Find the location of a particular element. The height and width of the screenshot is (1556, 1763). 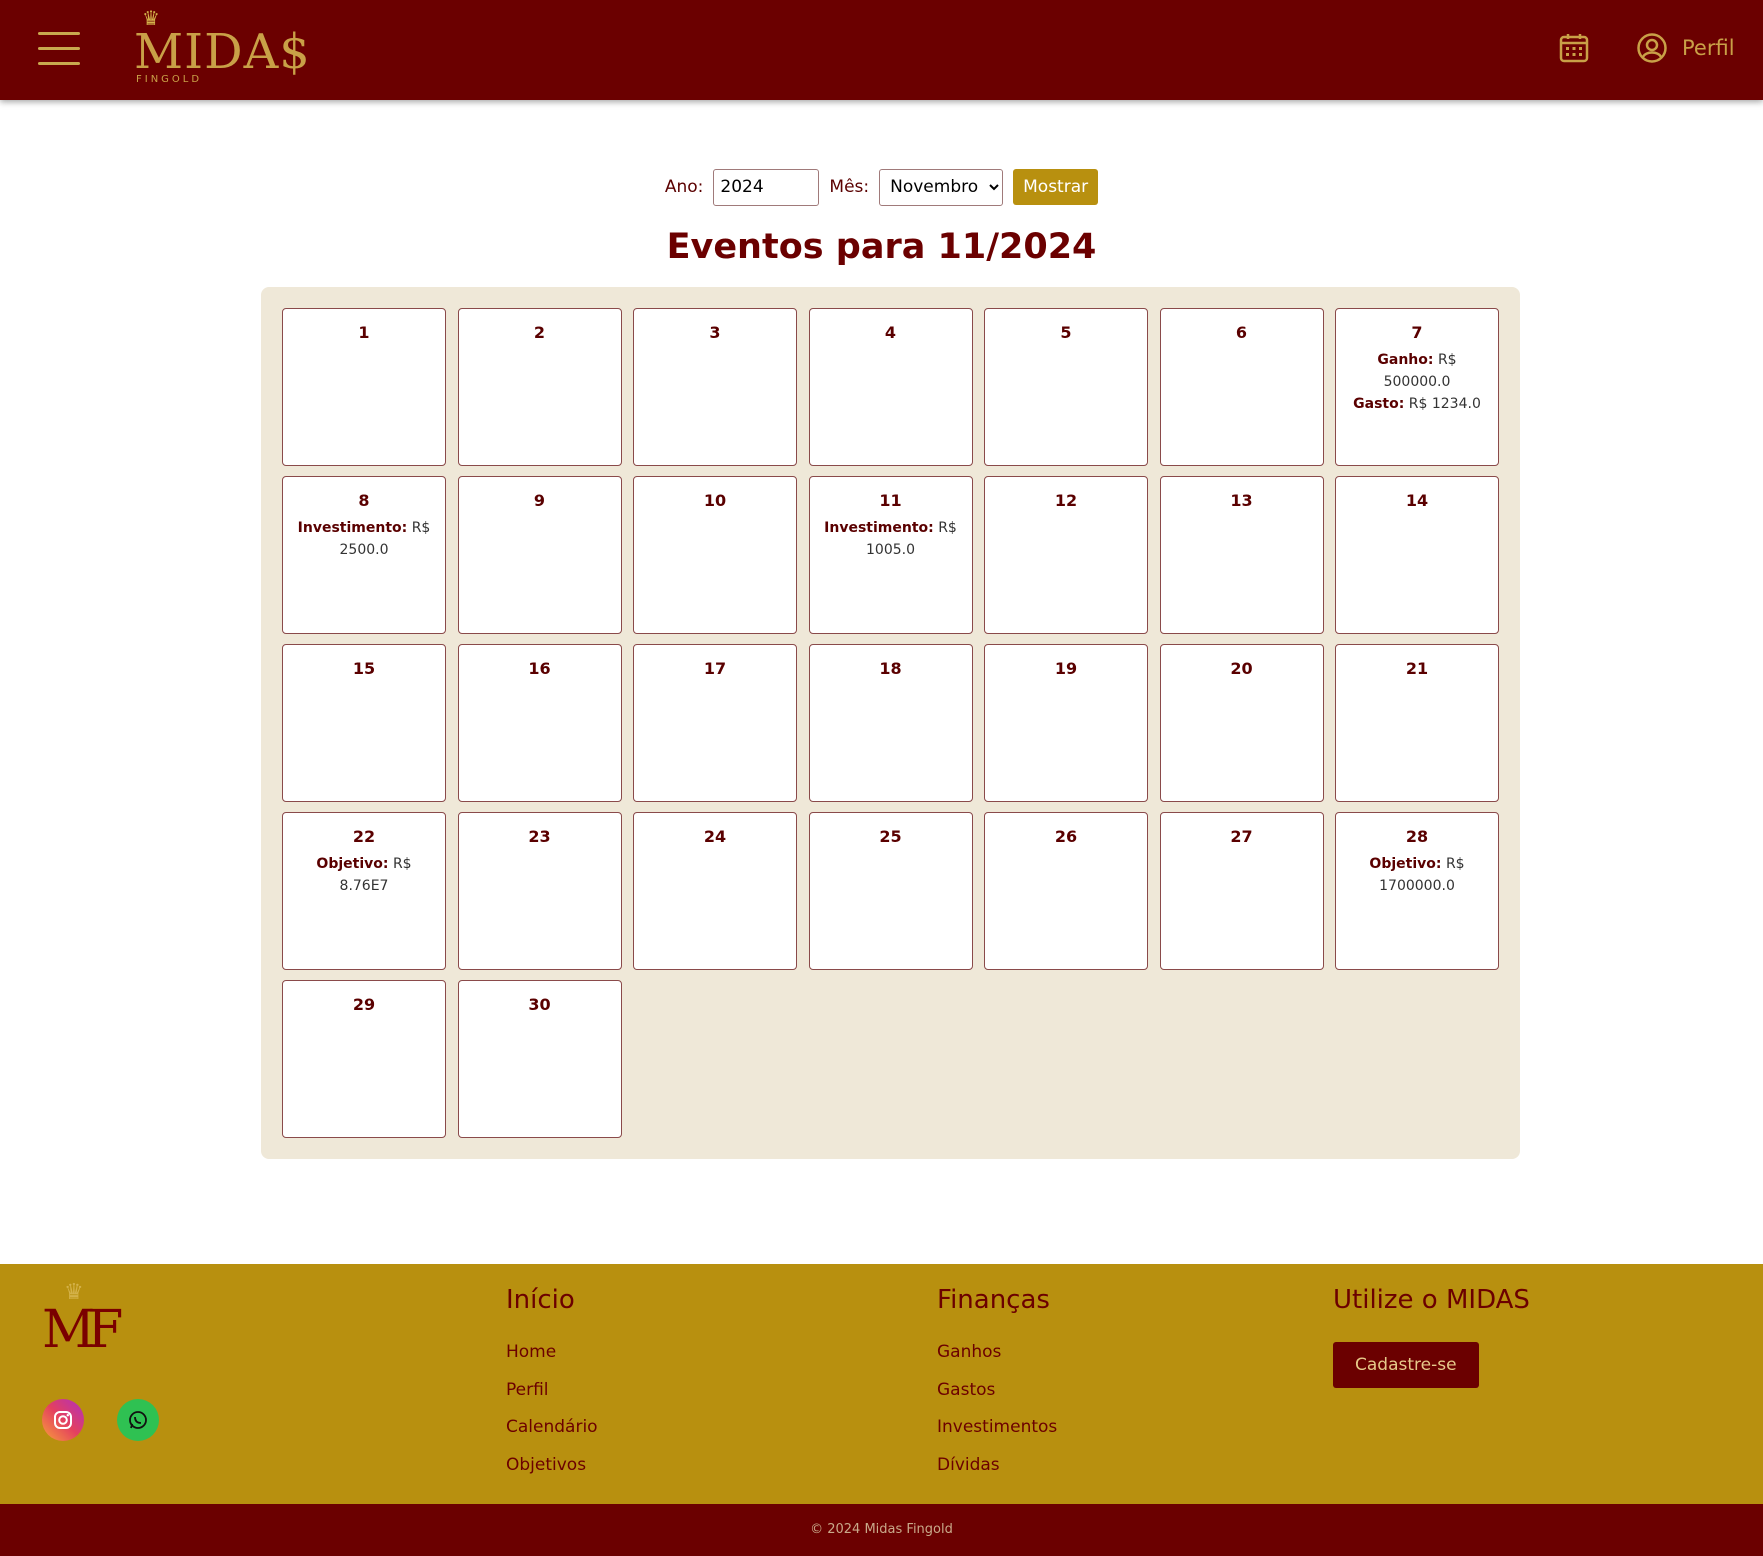

footer-link-calendario: Calendário is located at coordinates (552, 1428).